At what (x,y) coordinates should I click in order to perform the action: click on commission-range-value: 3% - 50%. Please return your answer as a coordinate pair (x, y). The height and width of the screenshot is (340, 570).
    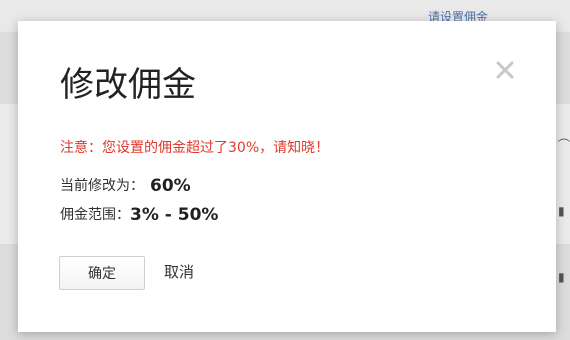
    Looking at the image, I should click on (174, 215).